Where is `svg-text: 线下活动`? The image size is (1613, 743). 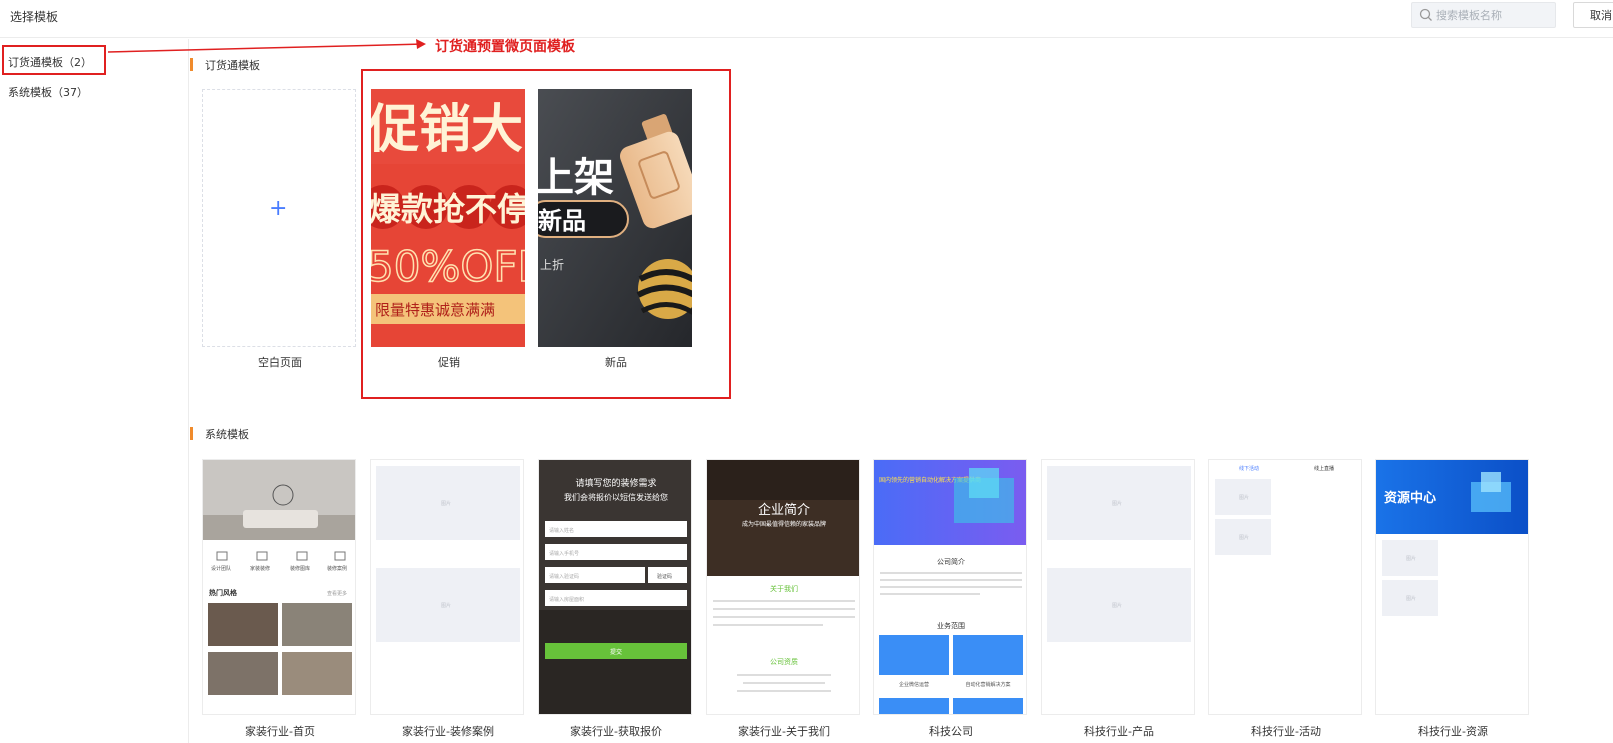
svg-text: 线下活动 is located at coordinates (1249, 468).